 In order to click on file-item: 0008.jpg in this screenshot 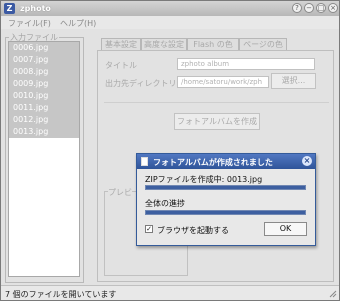, I will do `click(44, 72)`.